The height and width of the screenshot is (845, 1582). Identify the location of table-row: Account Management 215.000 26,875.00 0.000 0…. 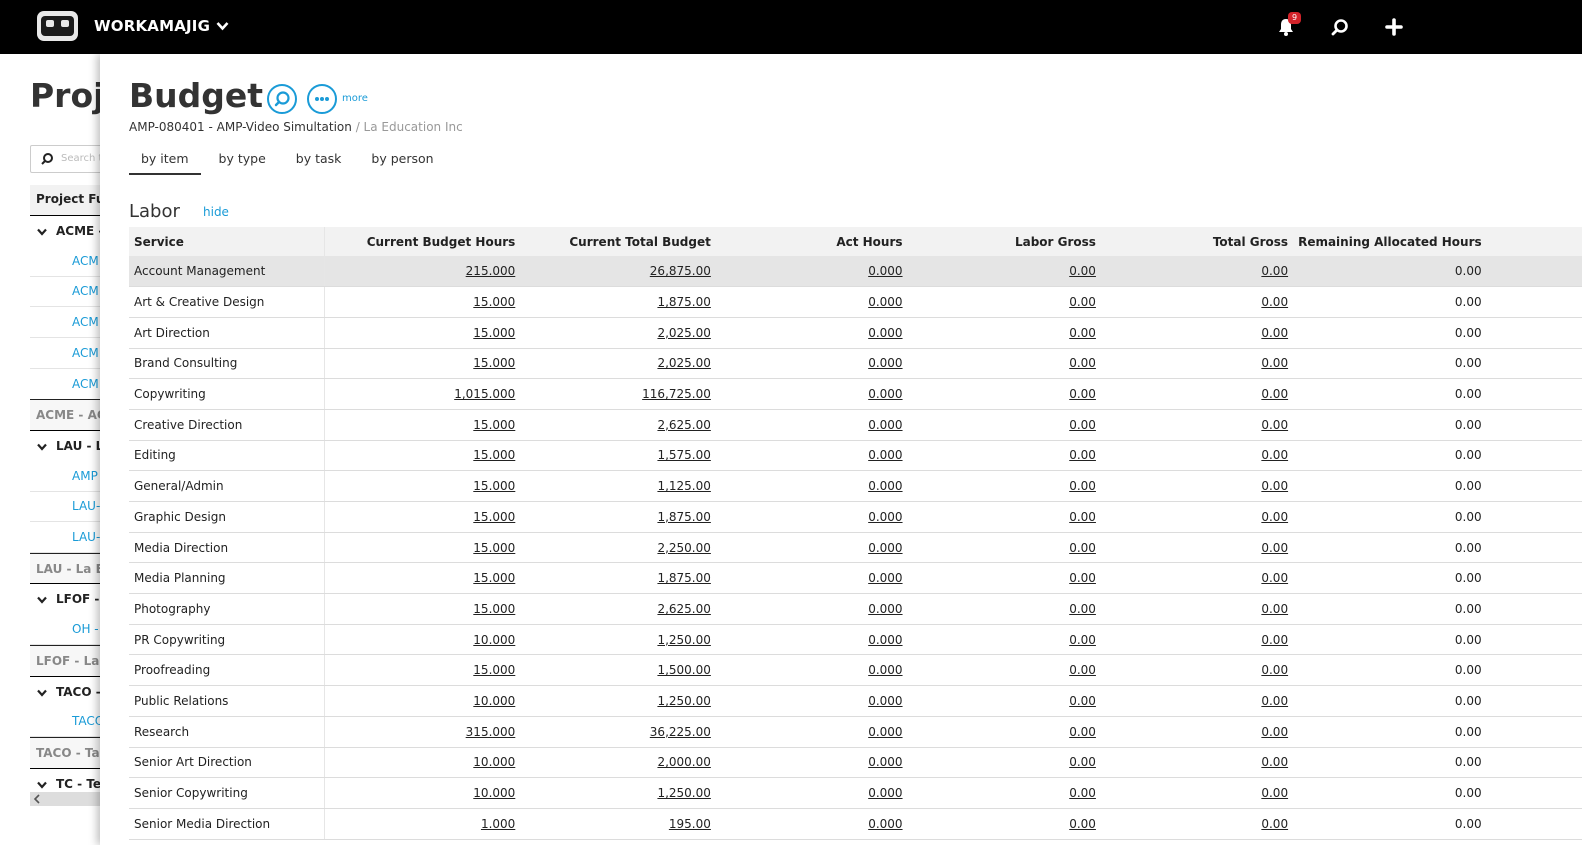
(855, 272).